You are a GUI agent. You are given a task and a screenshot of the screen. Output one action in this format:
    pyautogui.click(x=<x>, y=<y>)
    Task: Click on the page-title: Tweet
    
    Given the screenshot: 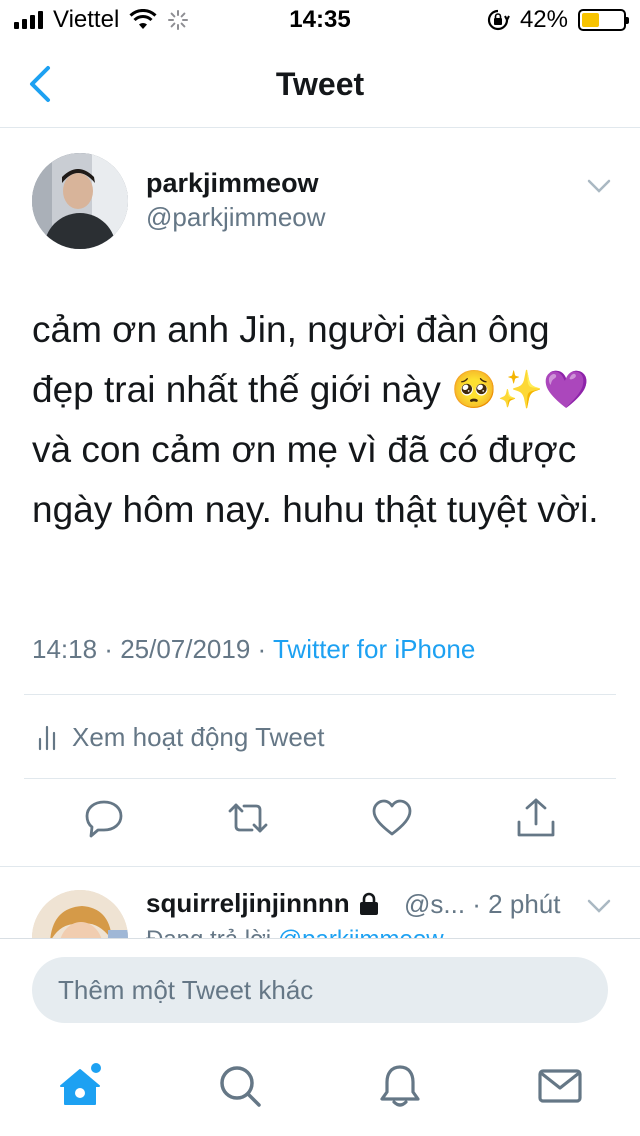 What is the action you would take?
    pyautogui.click(x=320, y=84)
    